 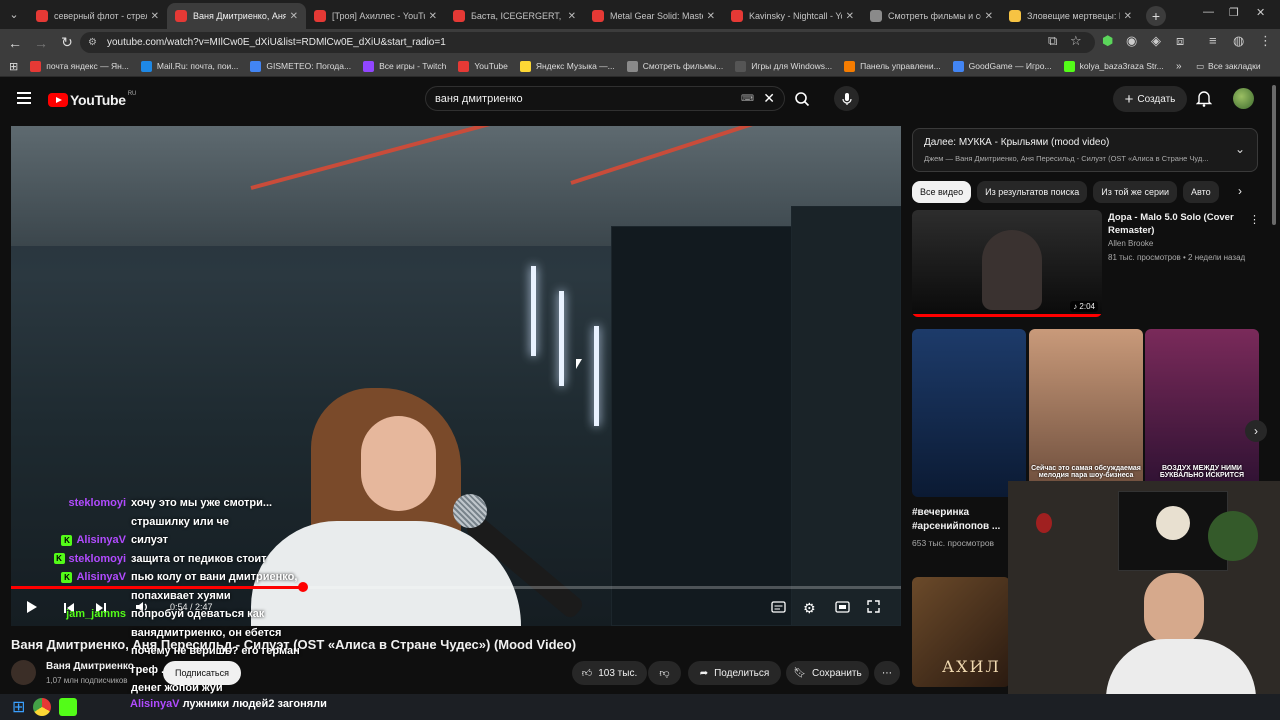 What do you see at coordinates (67, 42) in the screenshot?
I see `reload-icon: ↻` at bounding box center [67, 42].